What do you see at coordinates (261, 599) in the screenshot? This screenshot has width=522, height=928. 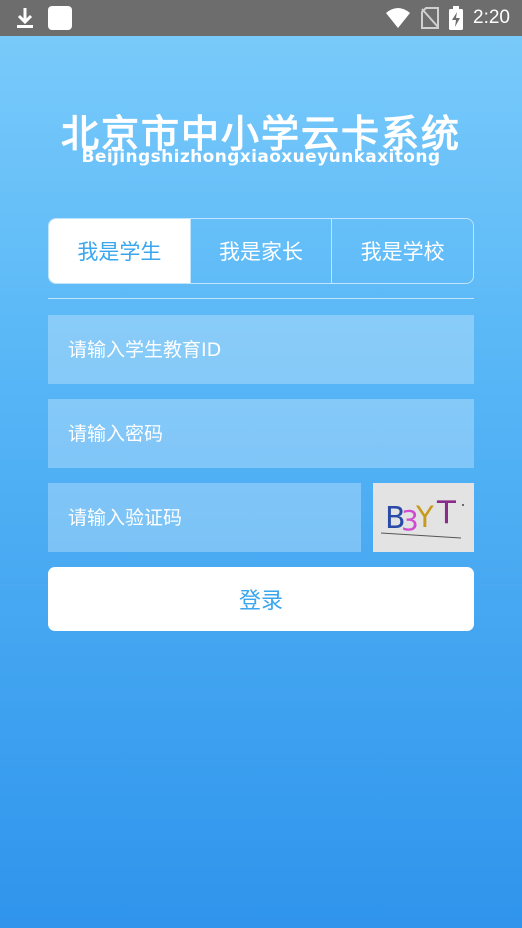 I see `login-button: 登录` at bounding box center [261, 599].